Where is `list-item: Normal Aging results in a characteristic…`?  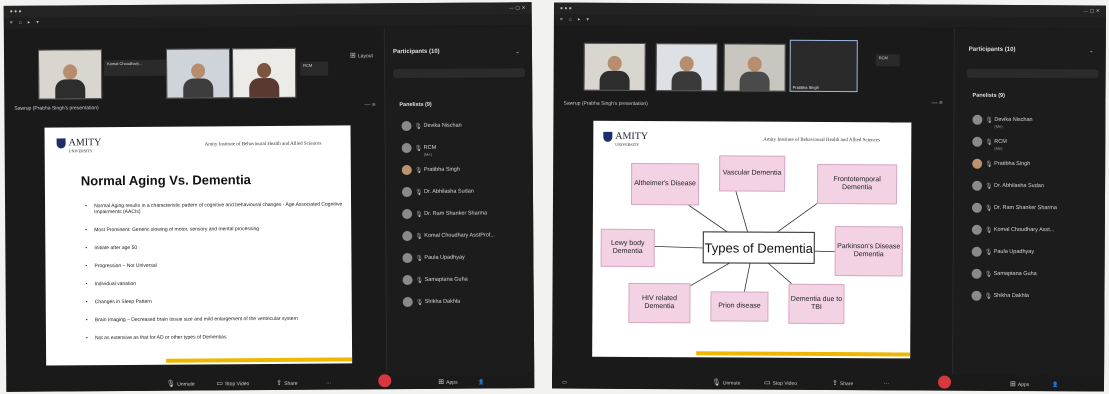 list-item: Normal Aging results in a characteristic… is located at coordinates (214, 208).